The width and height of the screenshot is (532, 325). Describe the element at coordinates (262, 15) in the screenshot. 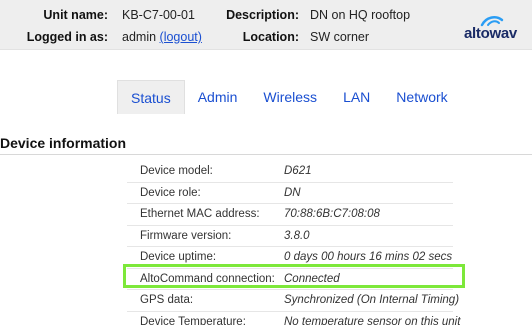

I see `description-label: Description:` at that location.